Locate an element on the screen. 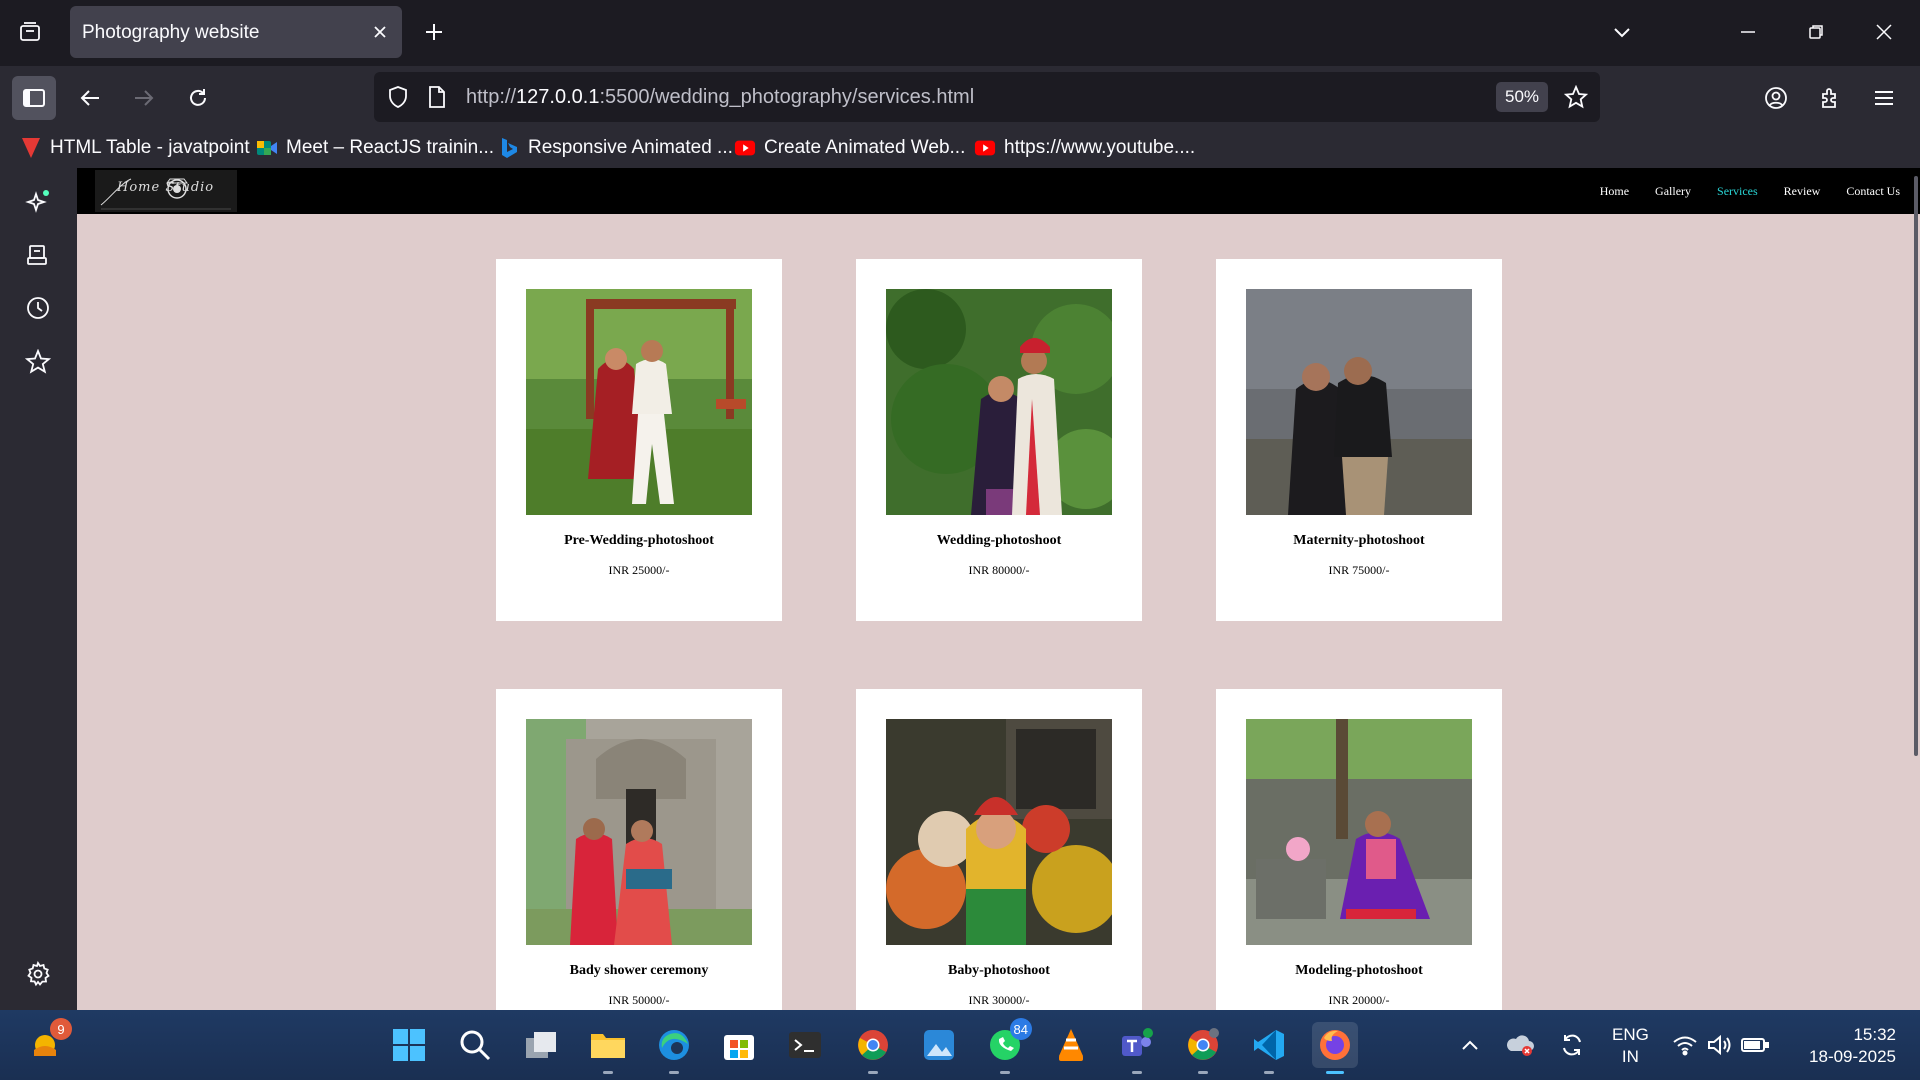 The image size is (1920, 1080). battery-icon is located at coordinates (1755, 1045).